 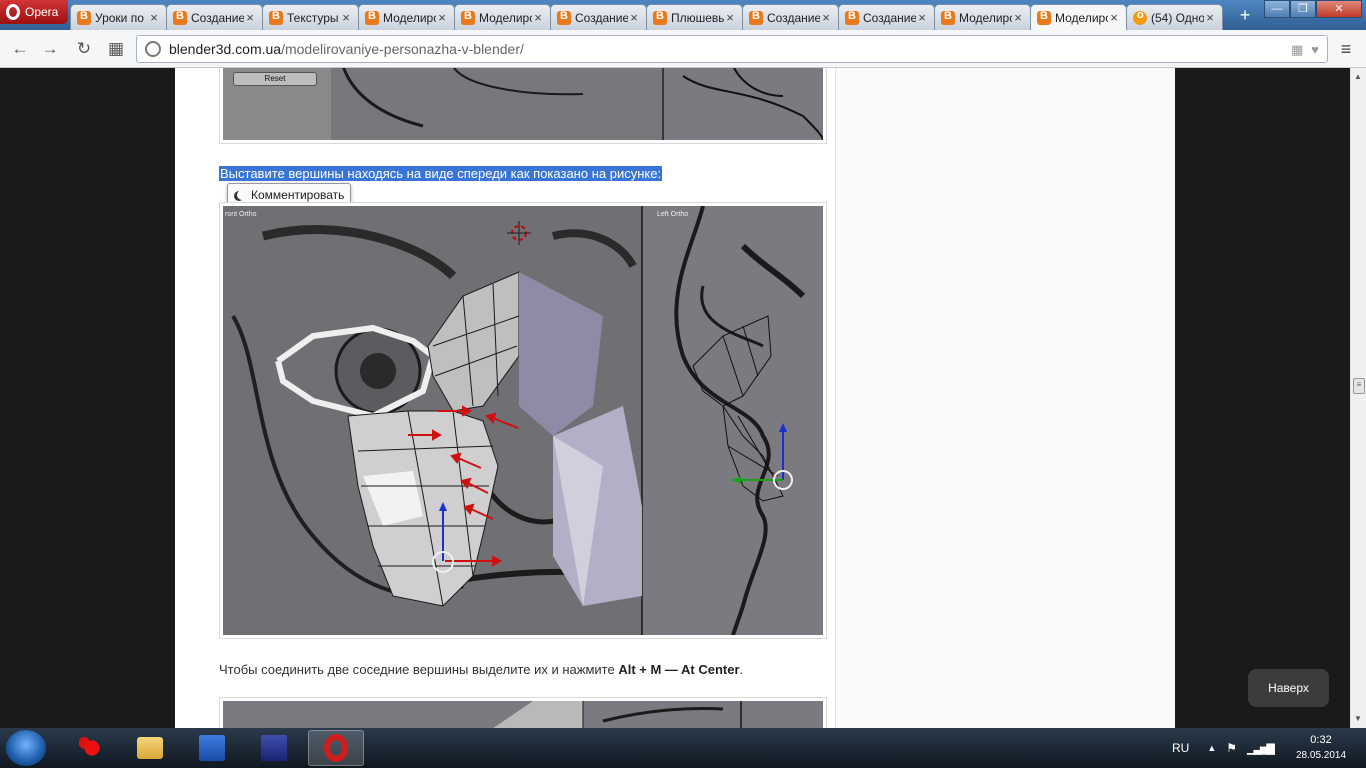 What do you see at coordinates (313, 17) in the screenshot?
I see `tab-title: Текстуры` at bounding box center [313, 17].